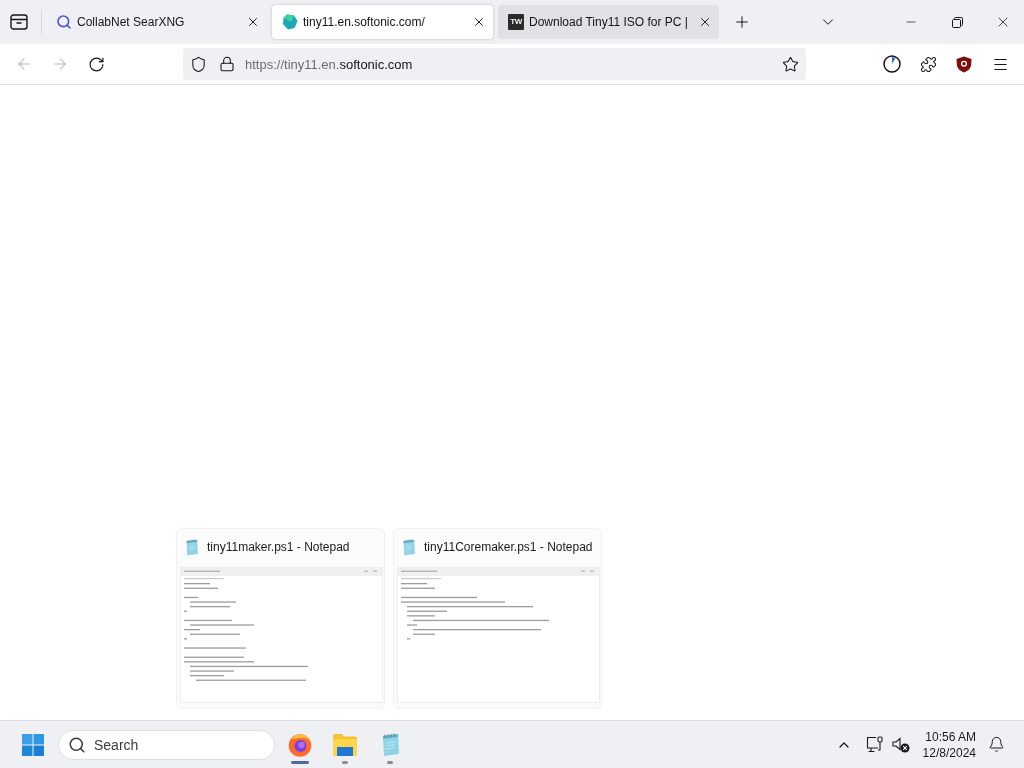 The image size is (1024, 768). What do you see at coordinates (949, 752) in the screenshot?
I see `clock-date: 12/8/2024` at bounding box center [949, 752].